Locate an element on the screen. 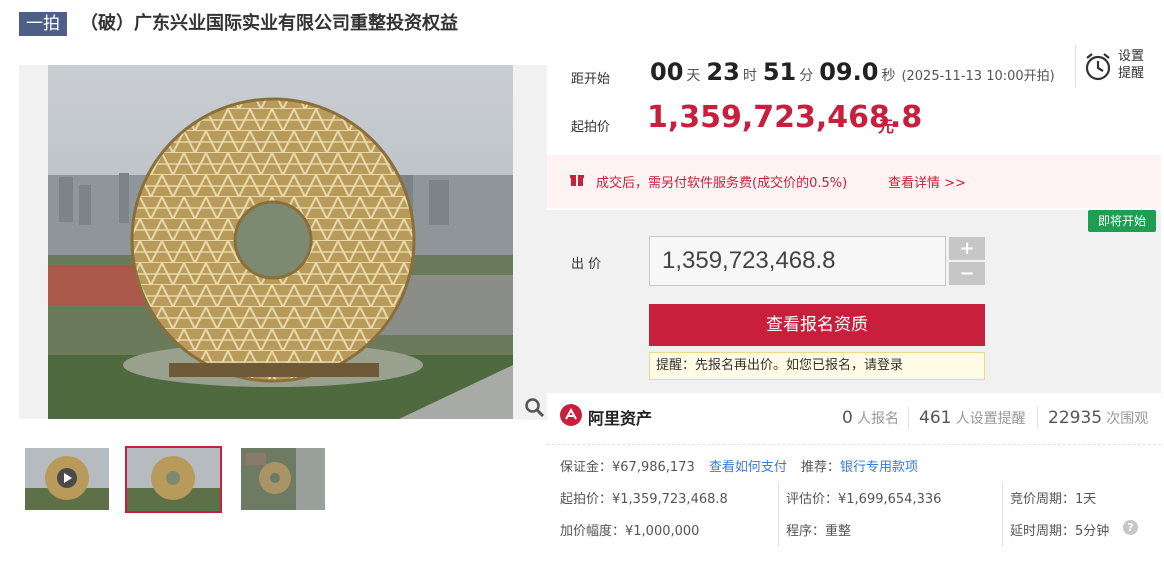  thumbnail-photo-selected is located at coordinates (173, 479).